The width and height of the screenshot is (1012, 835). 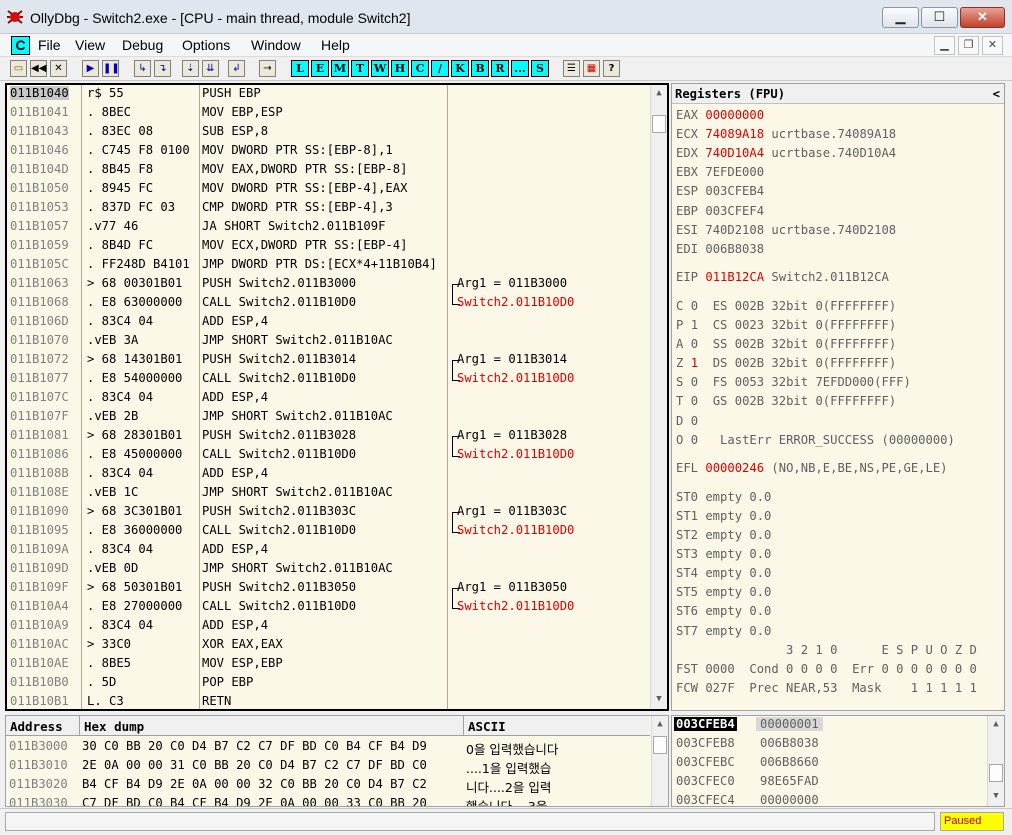 I want to click on step-over-icon: ↴, so click(x=162, y=68).